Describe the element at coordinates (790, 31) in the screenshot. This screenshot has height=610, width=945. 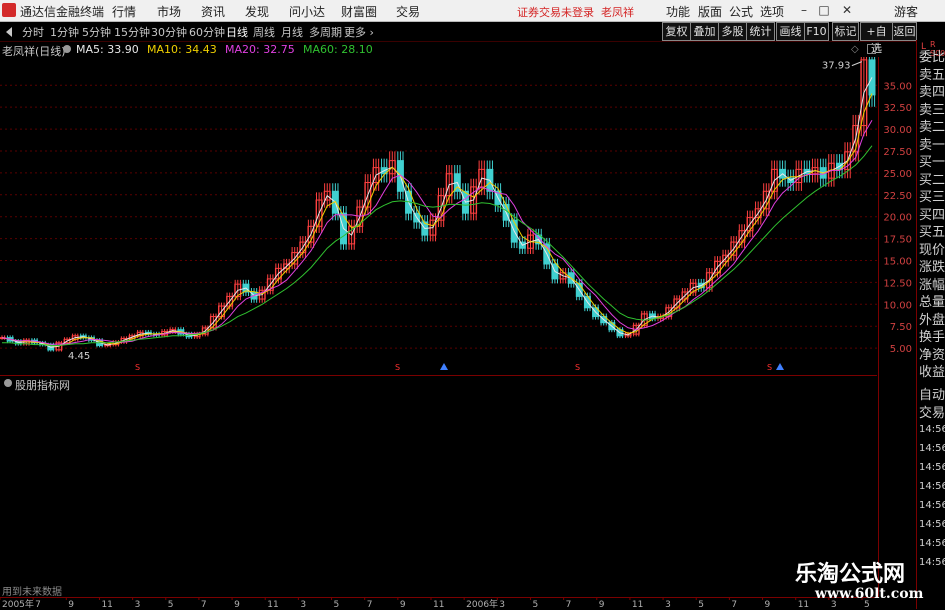
I see `draw-line-button: 画线` at that location.